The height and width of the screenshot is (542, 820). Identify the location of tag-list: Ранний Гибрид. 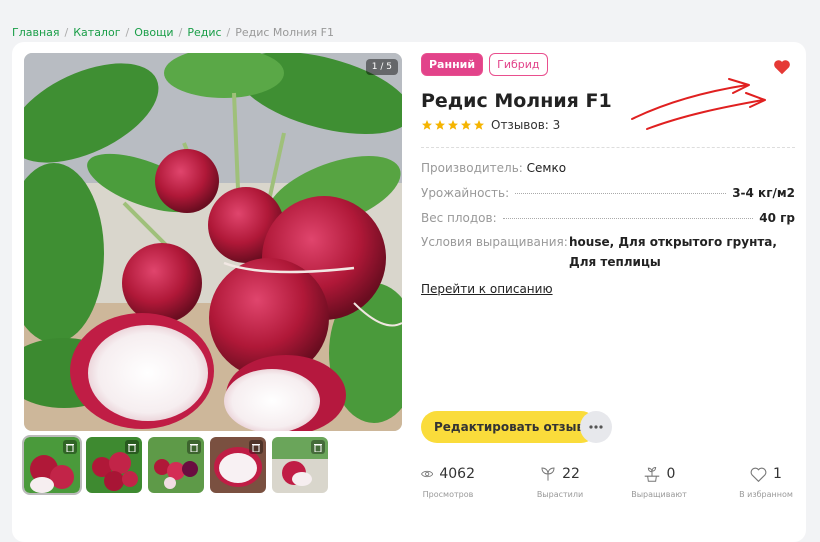
(484, 64).